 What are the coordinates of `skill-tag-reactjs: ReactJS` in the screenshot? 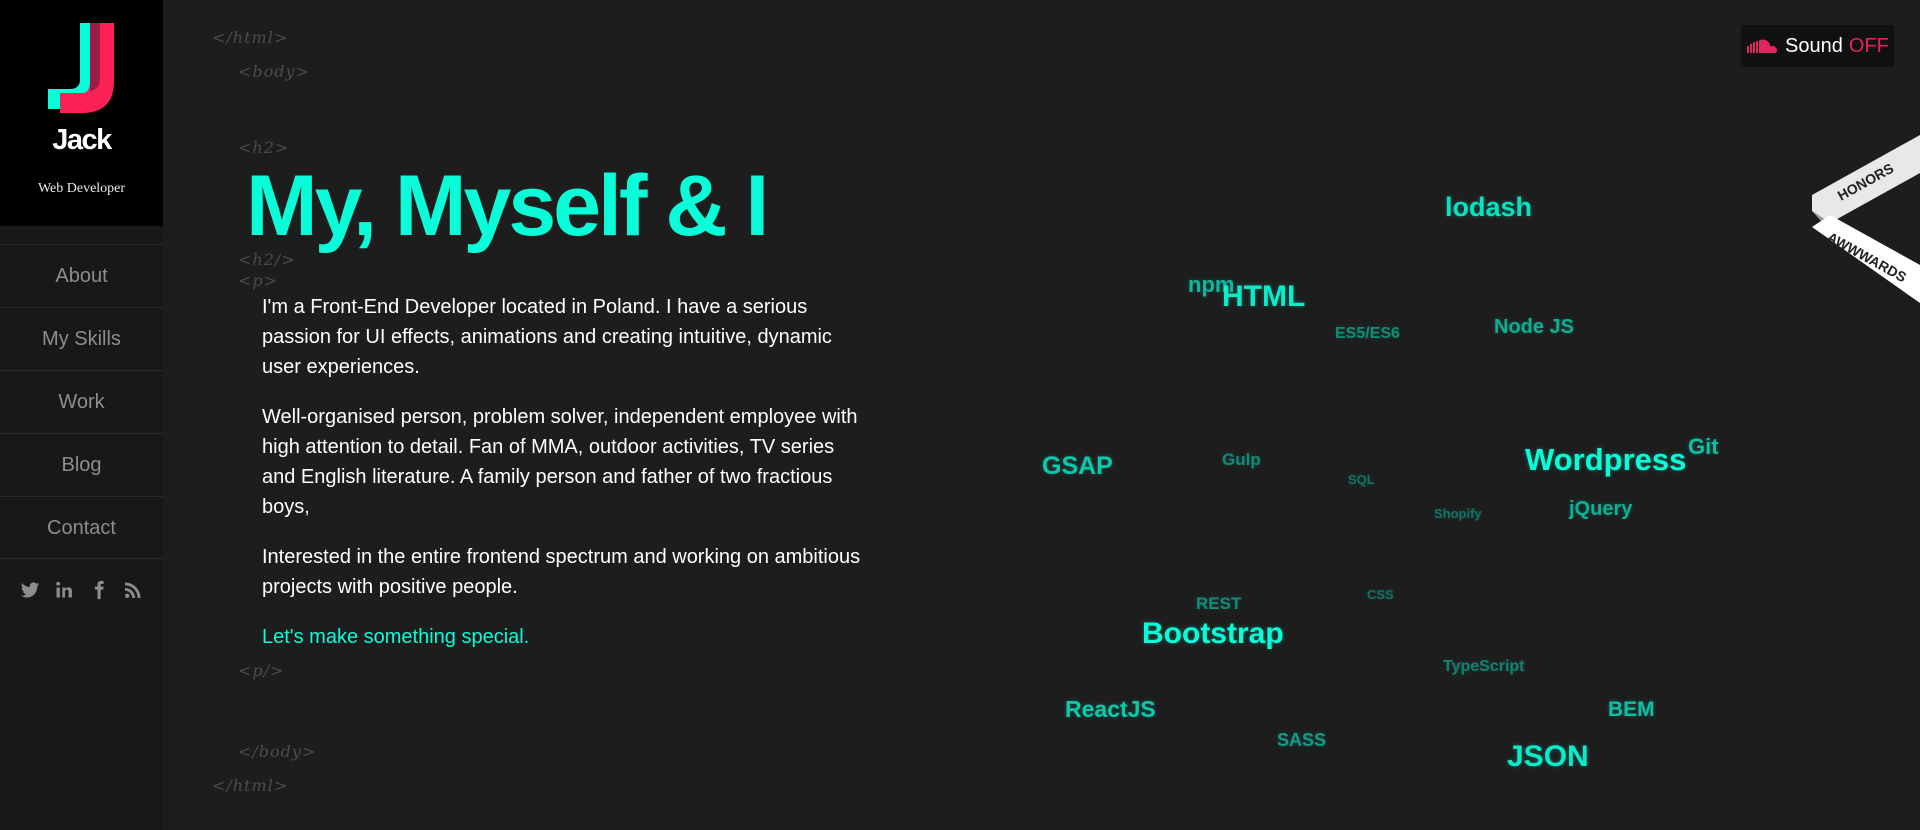 It's located at (1110, 709).